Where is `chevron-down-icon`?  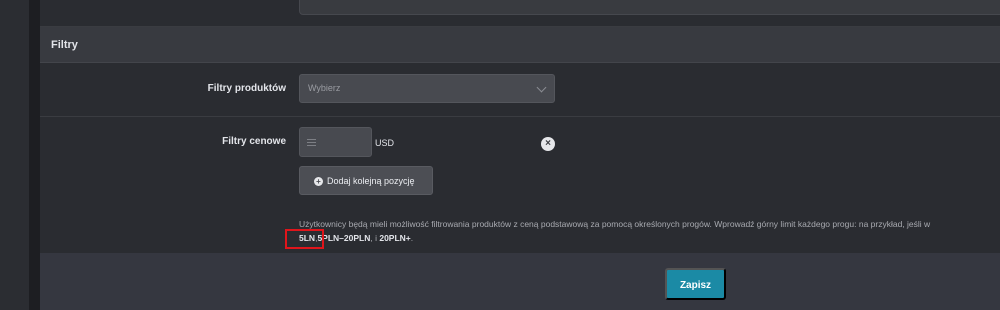 chevron-down-icon is located at coordinates (541, 87).